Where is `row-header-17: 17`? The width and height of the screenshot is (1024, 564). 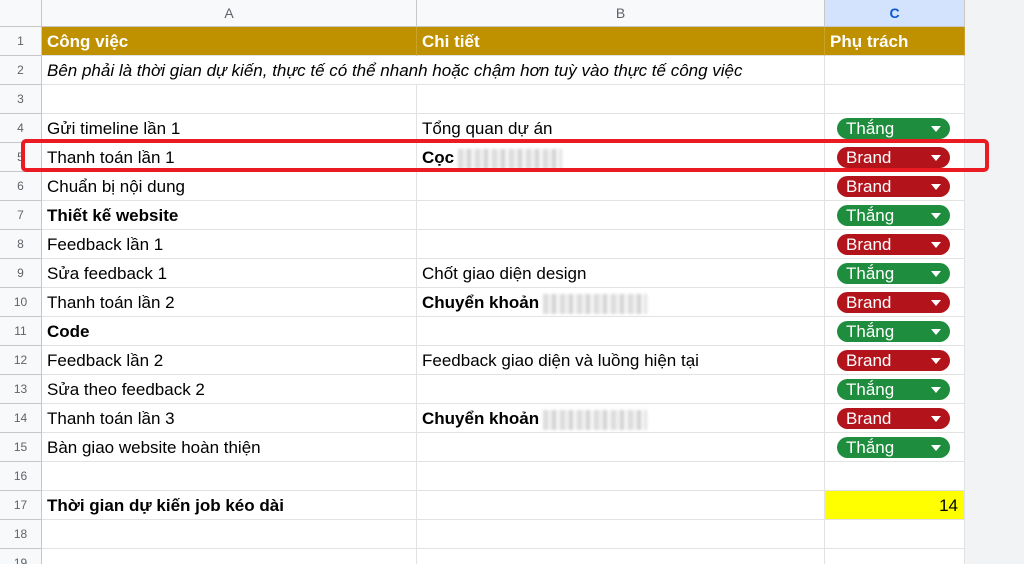
row-header-17: 17 is located at coordinates (21, 505).